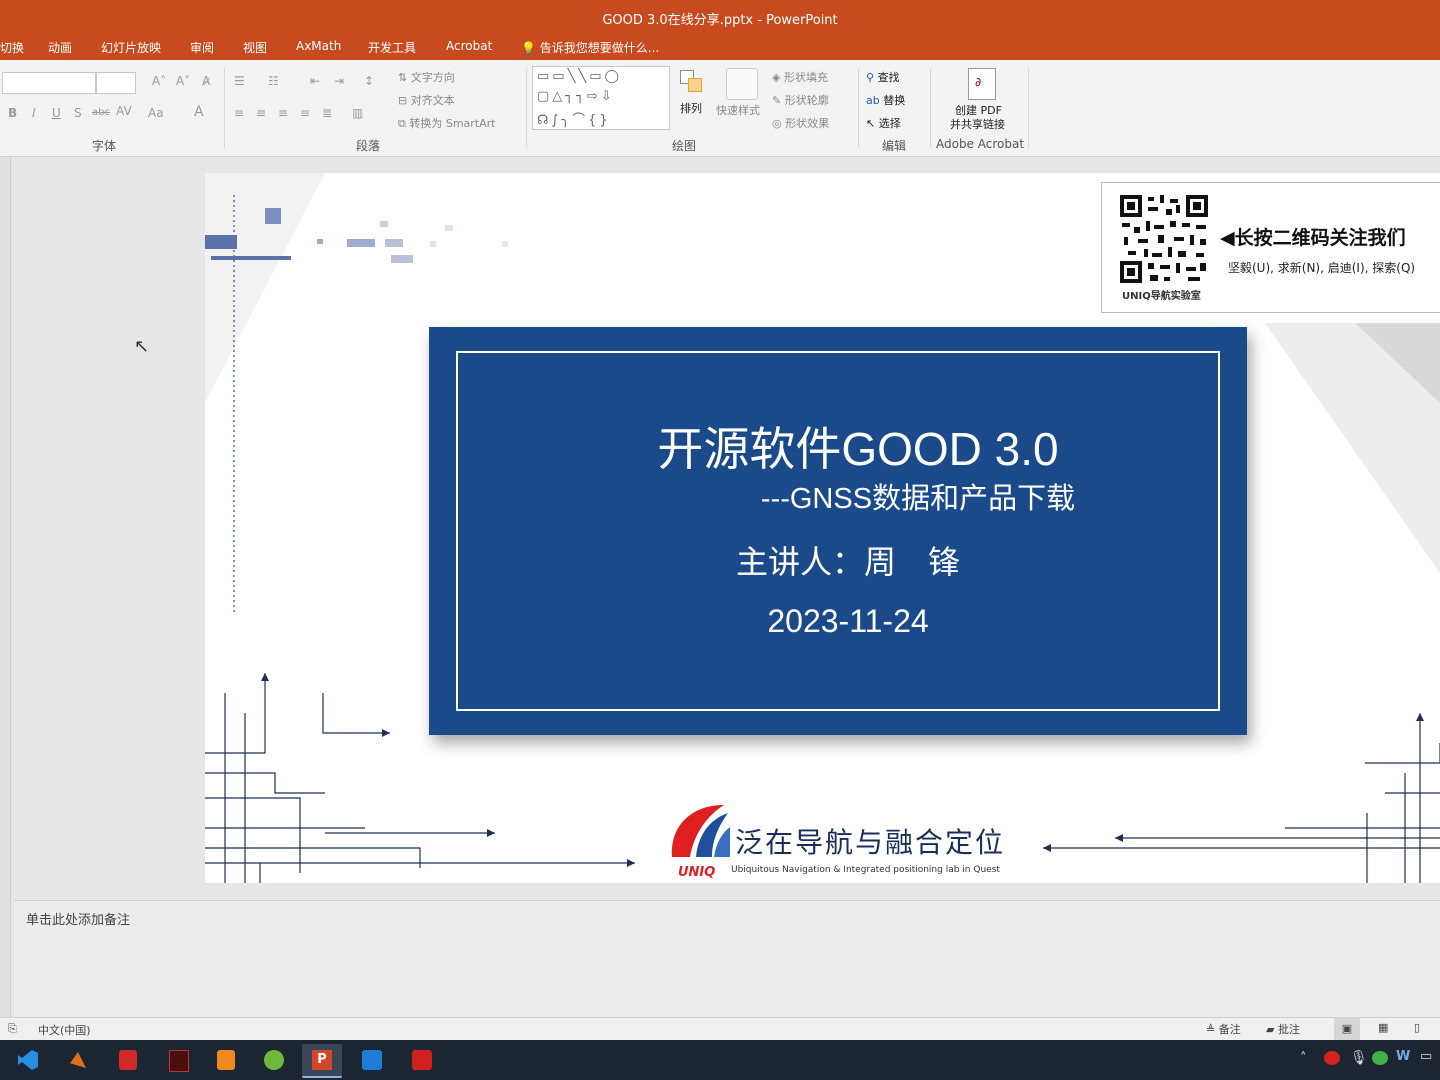  I want to click on app-dark-icon, so click(178, 1060).